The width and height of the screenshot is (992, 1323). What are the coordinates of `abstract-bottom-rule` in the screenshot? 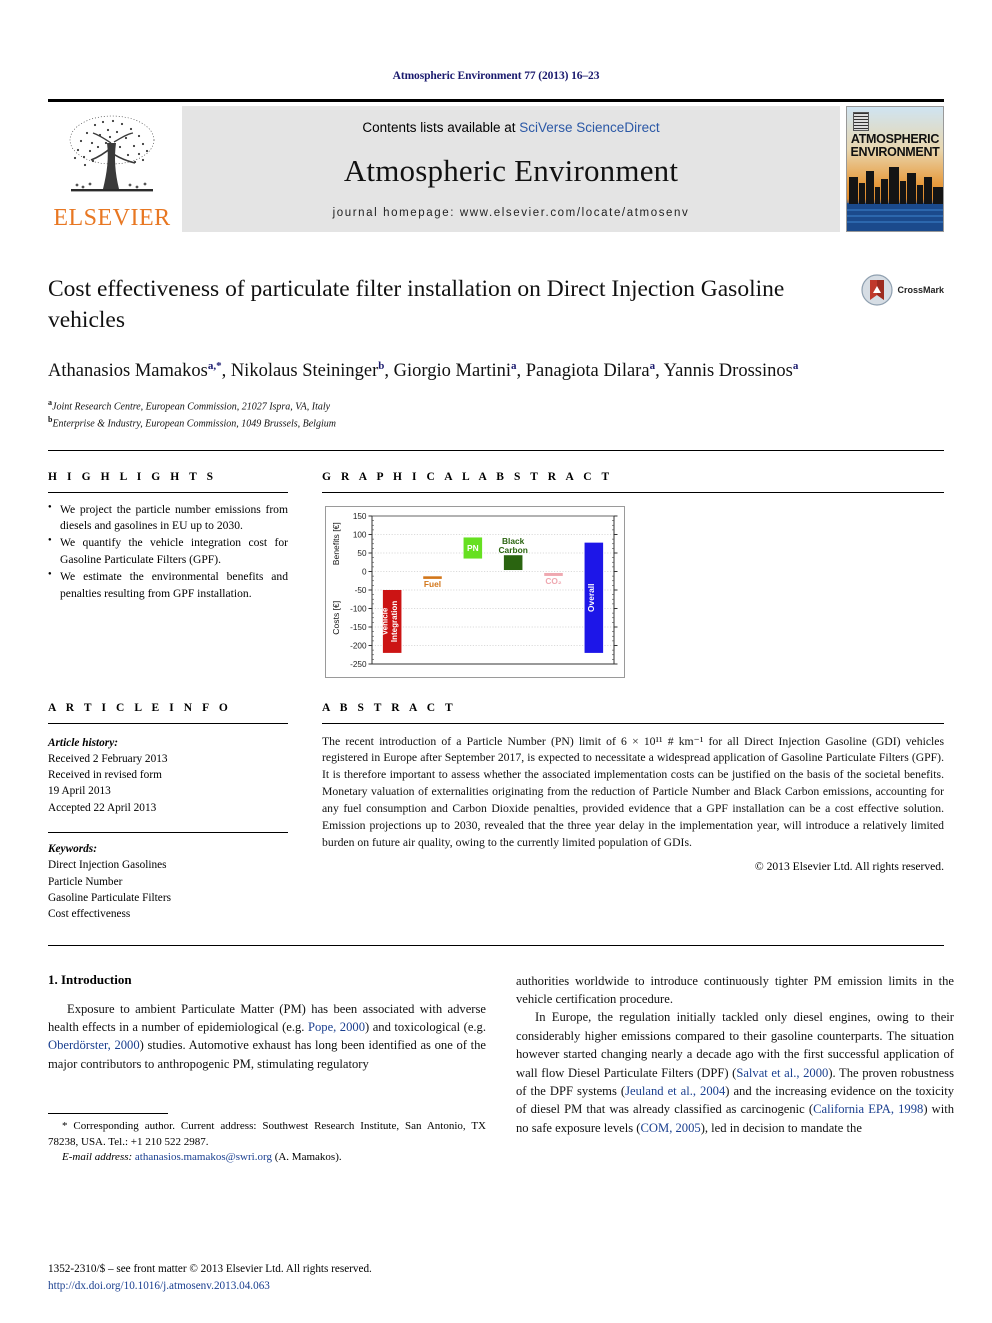 It's located at (496, 945).